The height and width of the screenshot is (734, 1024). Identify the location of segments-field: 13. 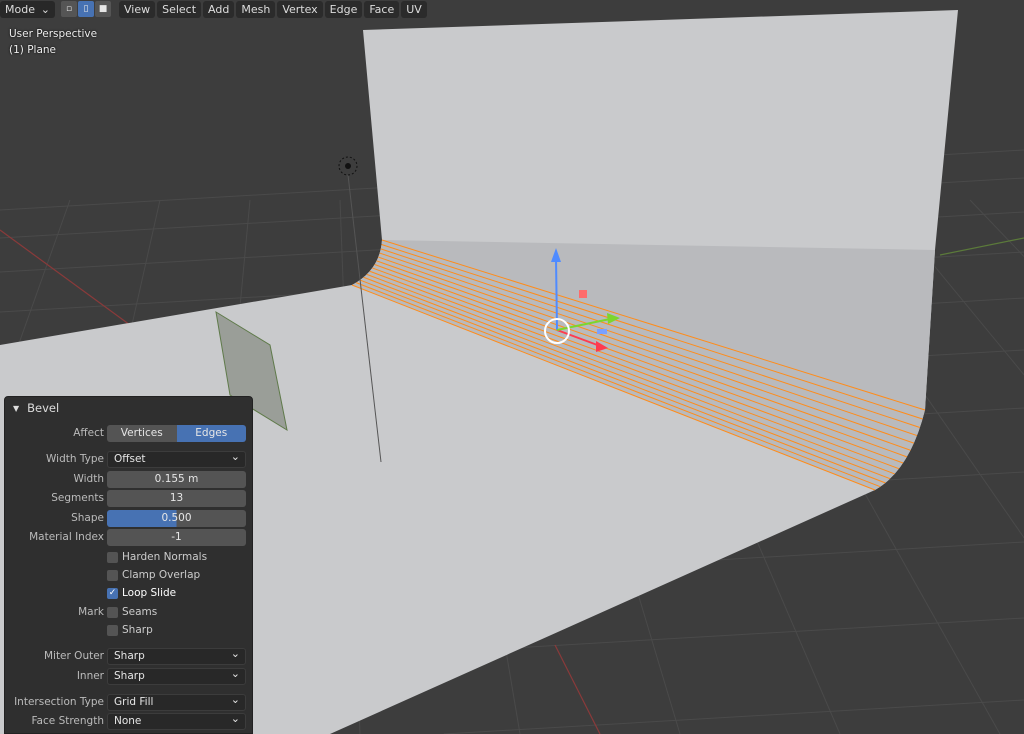
(176, 498).